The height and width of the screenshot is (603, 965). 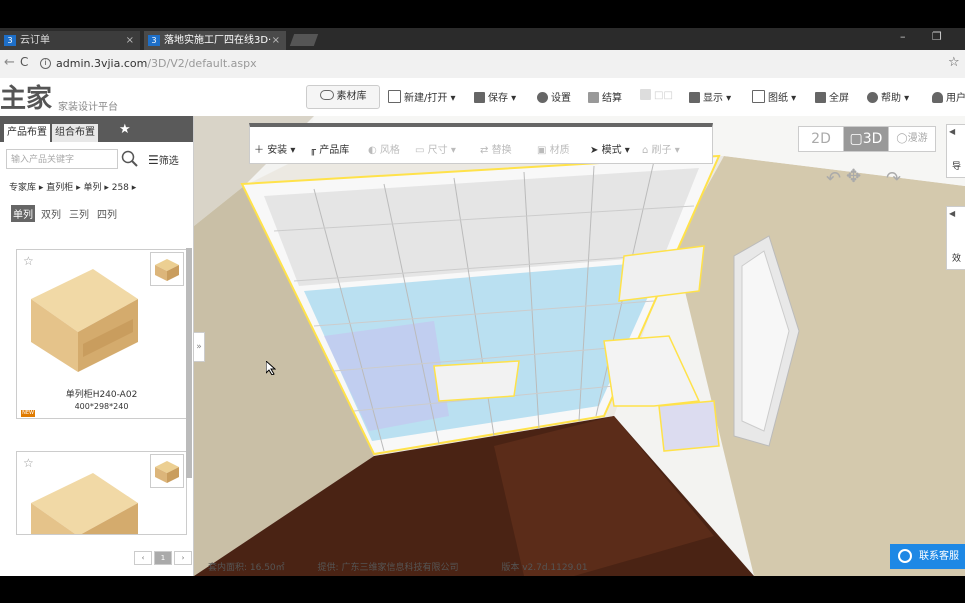 I want to click on save-icon, so click(x=479, y=97).